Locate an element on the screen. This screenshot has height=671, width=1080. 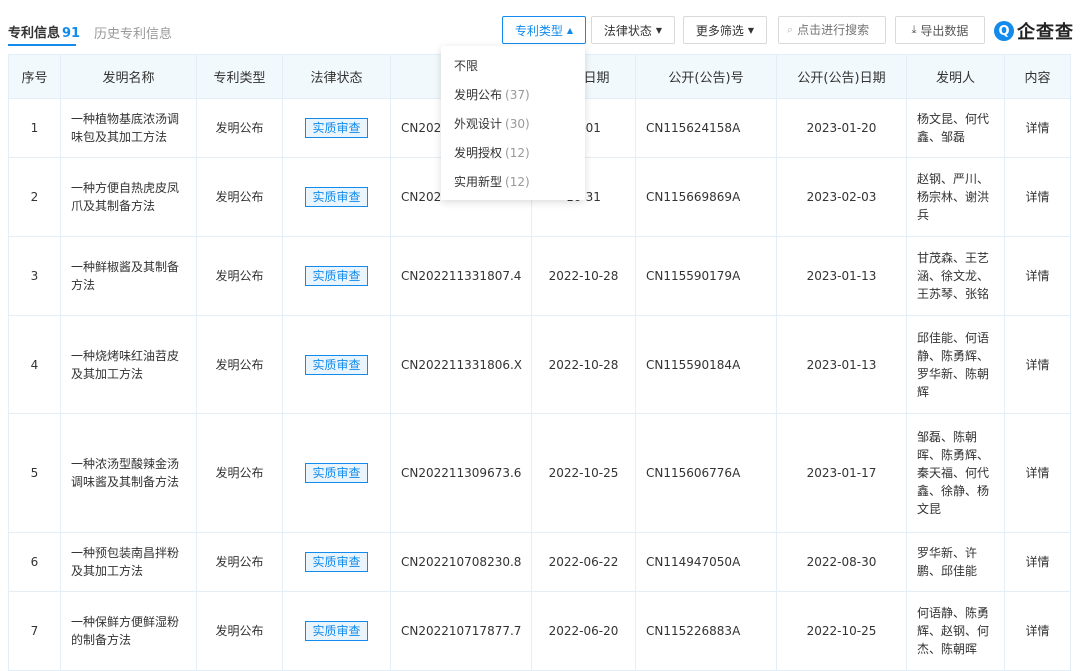
patent-type-filter-button: 专利类型 ▲ is located at coordinates (544, 30).